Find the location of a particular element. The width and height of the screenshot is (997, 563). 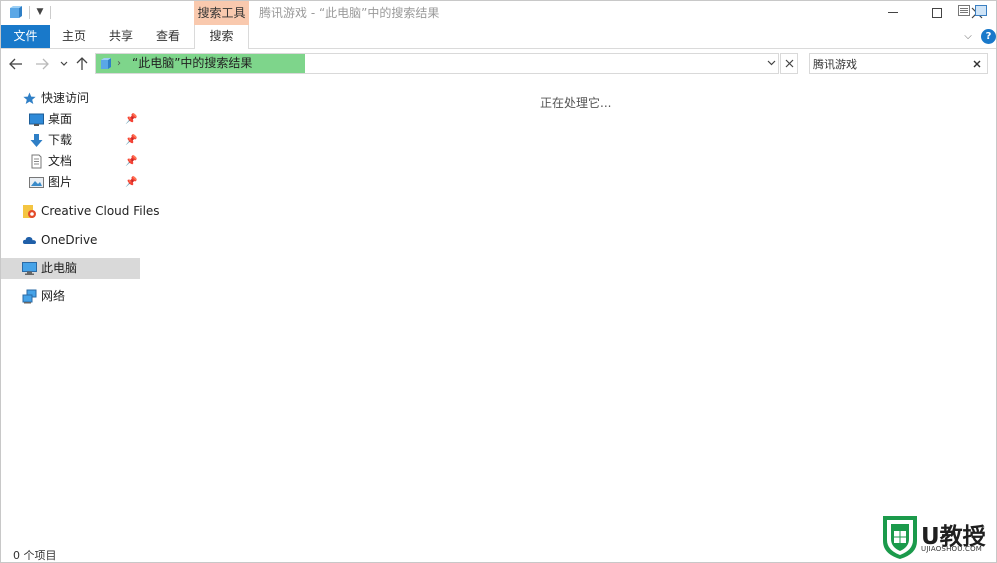

sidebar-item-this-pc: 此电脑 is located at coordinates (70, 268).